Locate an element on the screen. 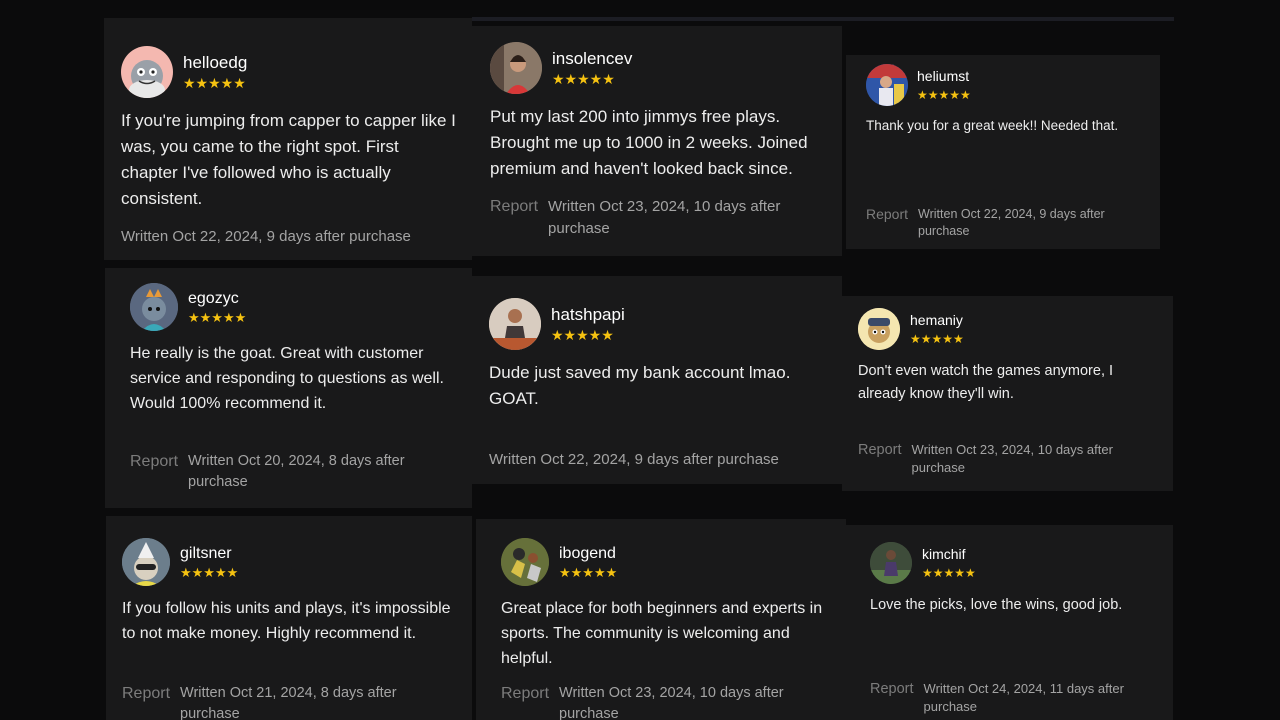 This screenshot has width=1280, height=720. cartoon-frog-avatar-icon is located at coordinates (147, 72).